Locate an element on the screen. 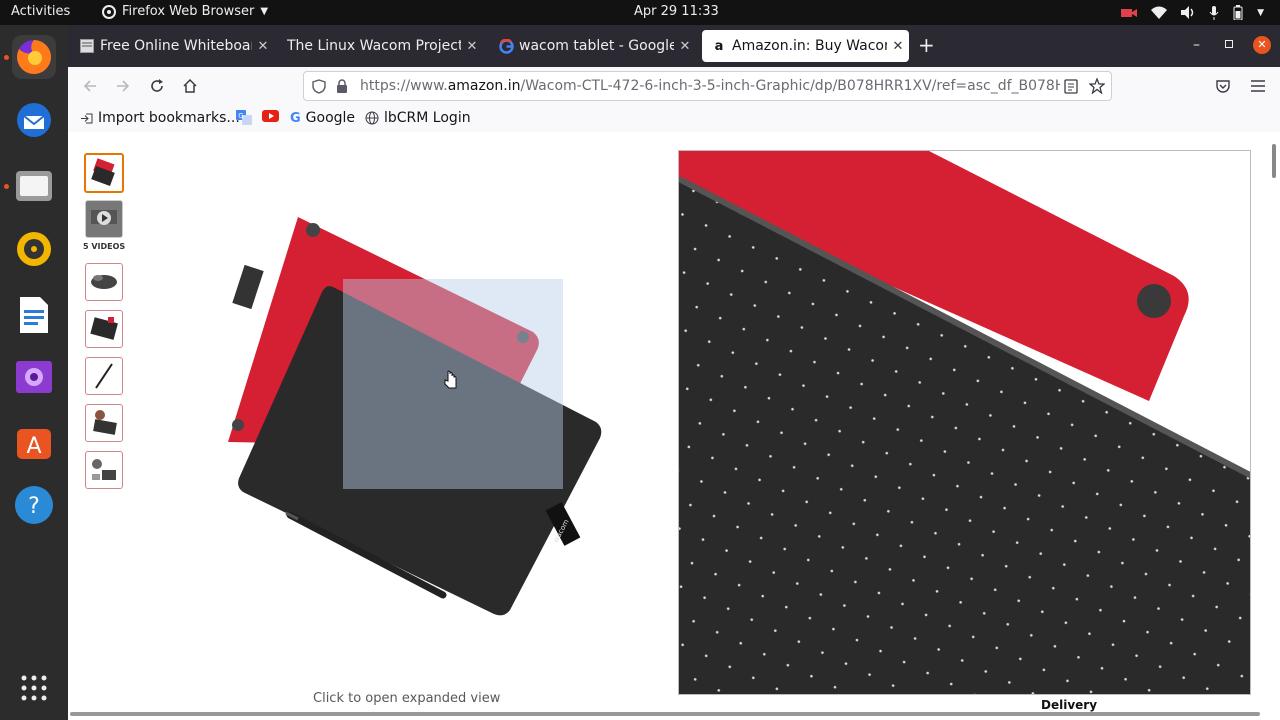 The width and height of the screenshot is (1280, 720). bookmark-translate: G is located at coordinates (244, 117).